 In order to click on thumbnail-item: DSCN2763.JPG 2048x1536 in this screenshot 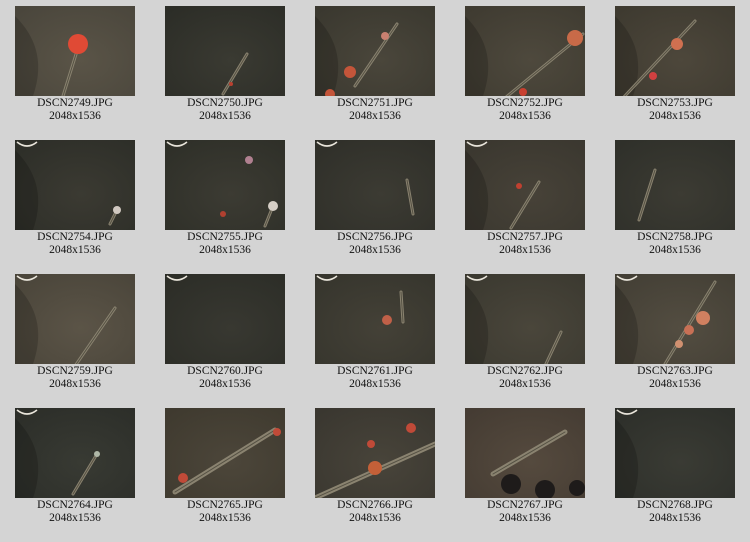, I will do `click(675, 341)`.